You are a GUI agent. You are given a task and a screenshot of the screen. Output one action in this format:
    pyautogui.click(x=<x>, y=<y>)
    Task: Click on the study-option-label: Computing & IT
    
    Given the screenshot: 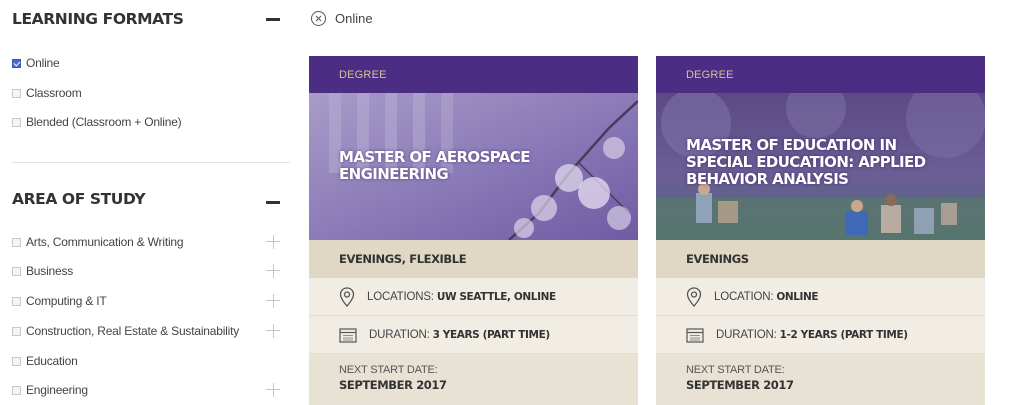 What is the action you would take?
    pyautogui.click(x=66, y=301)
    